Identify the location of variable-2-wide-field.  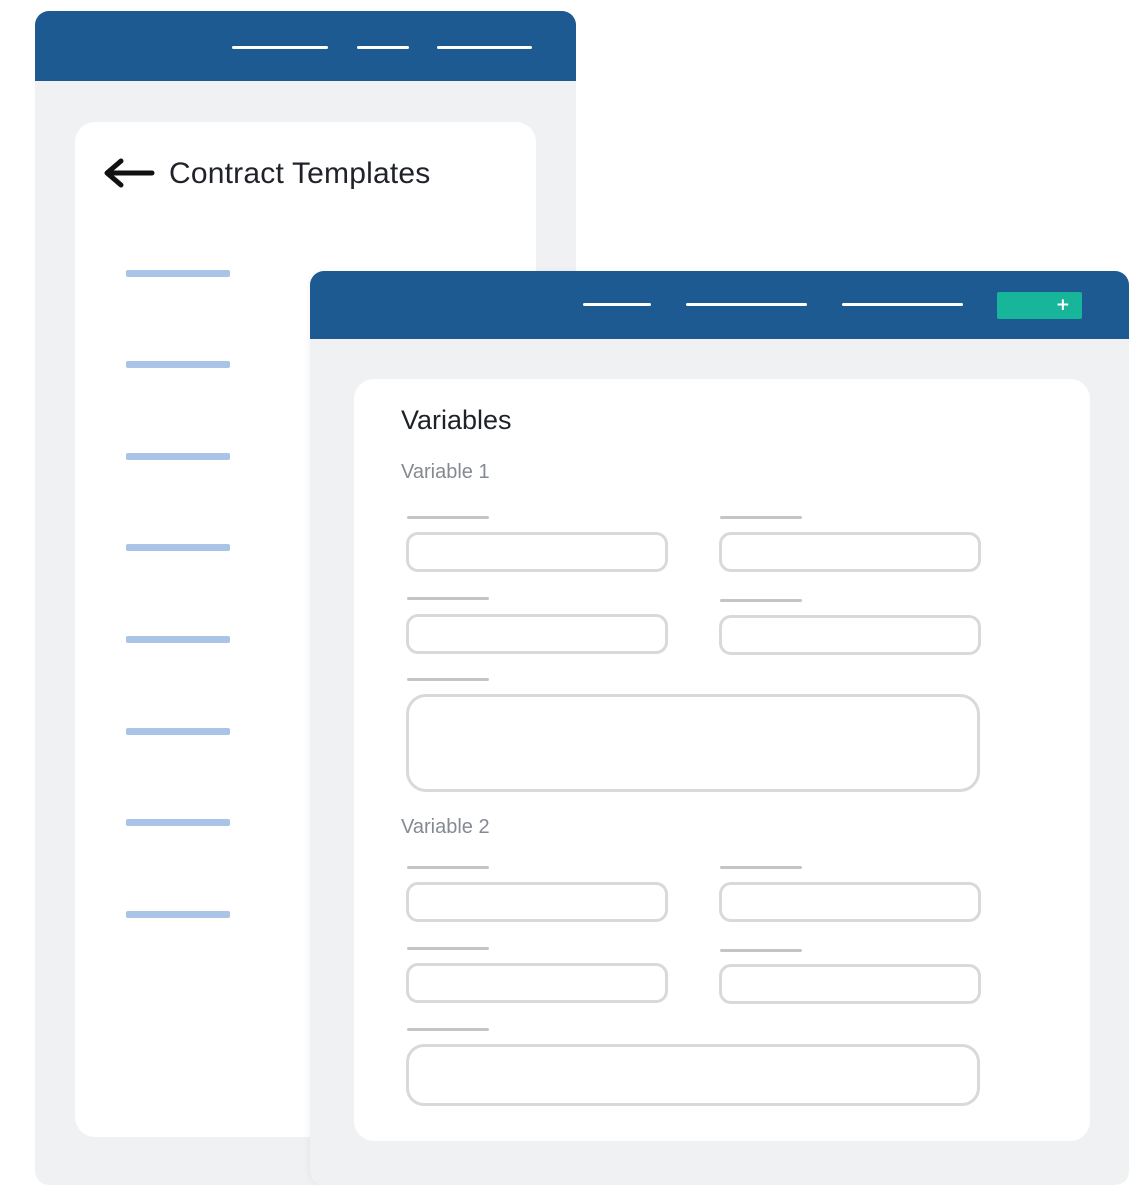
(693, 1075).